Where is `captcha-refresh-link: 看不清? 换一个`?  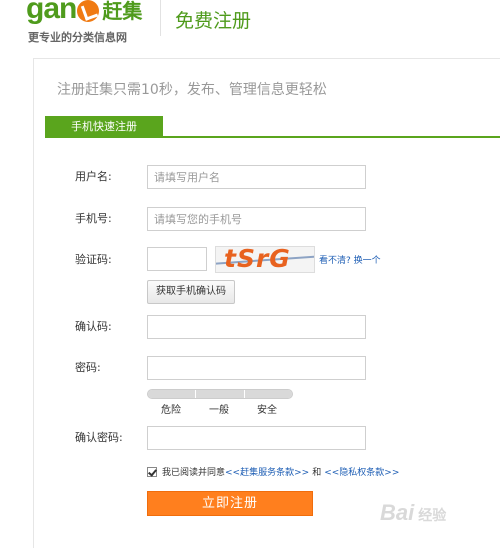 captcha-refresh-link: 看不清? 换一个 is located at coordinates (350, 259).